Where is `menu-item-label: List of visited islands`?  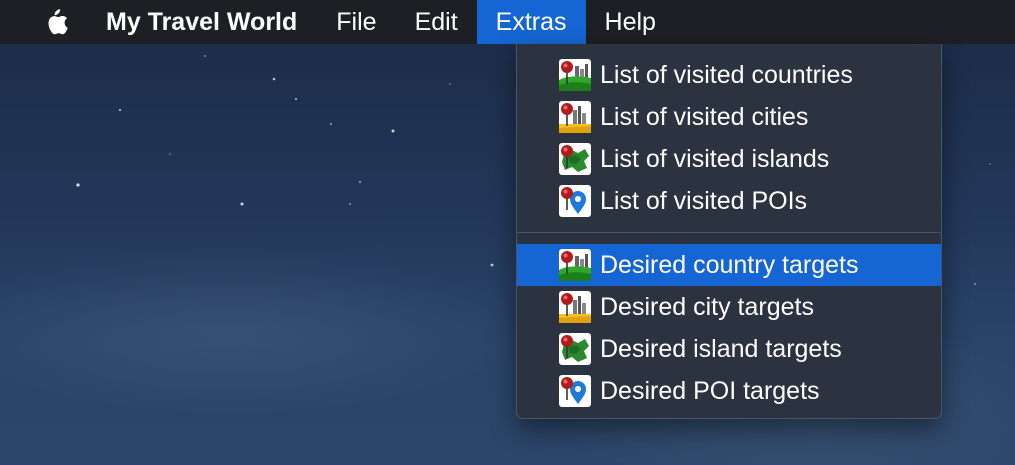
menu-item-label: List of visited islands is located at coordinates (715, 158).